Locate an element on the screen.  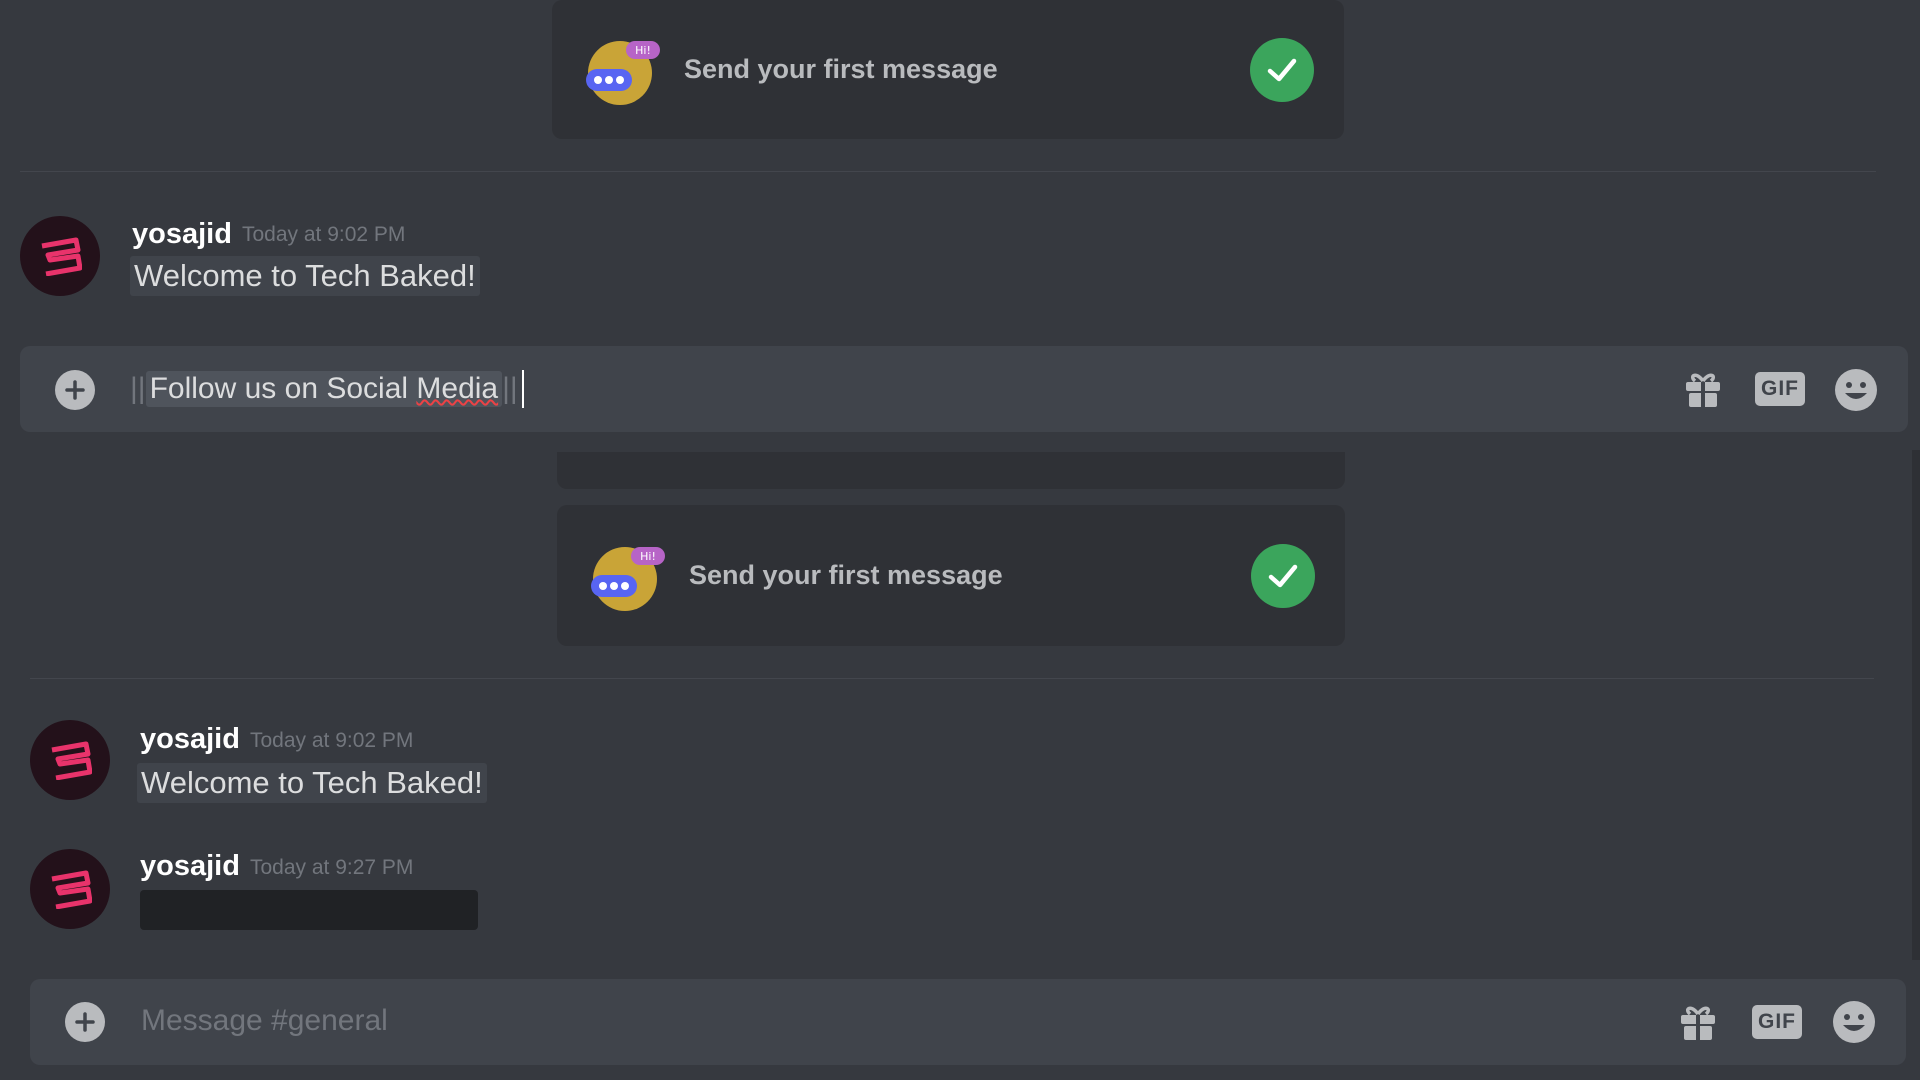
draft-text-part: Follow us on Social is located at coordinates (283, 388).